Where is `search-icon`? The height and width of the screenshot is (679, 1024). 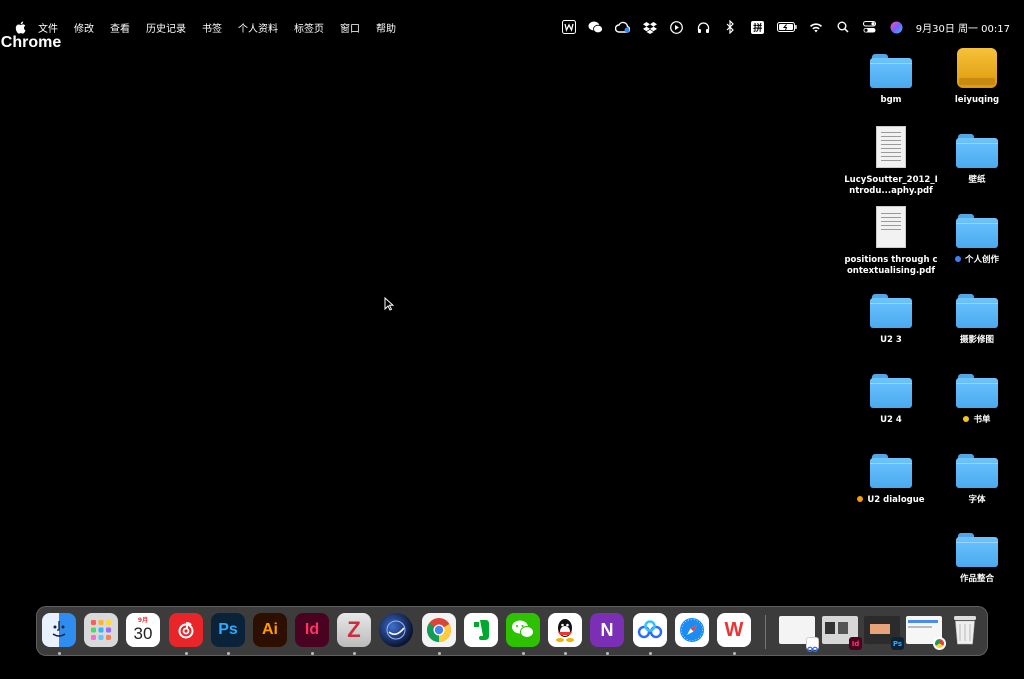 search-icon is located at coordinates (843, 27).